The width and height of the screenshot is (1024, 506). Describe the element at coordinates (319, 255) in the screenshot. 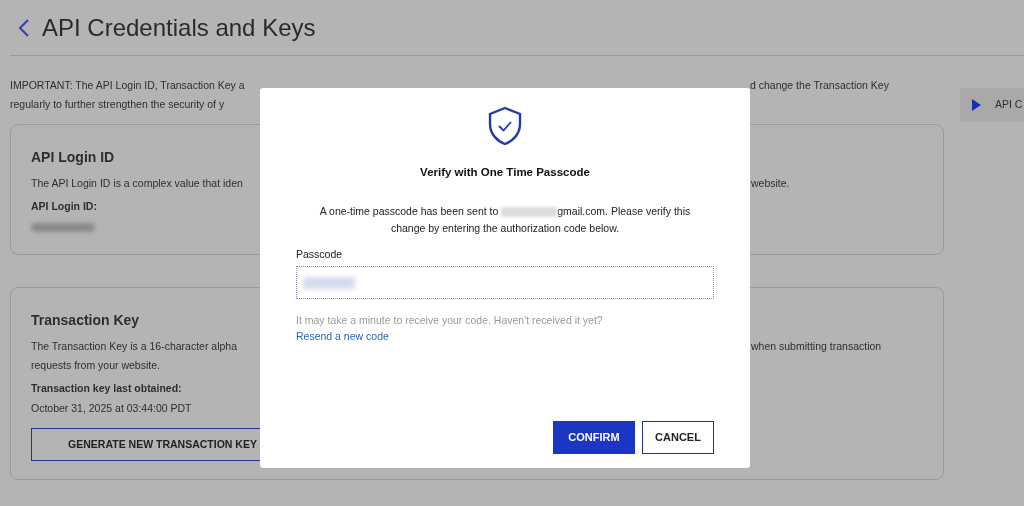

I see `field-label: Passcode` at that location.